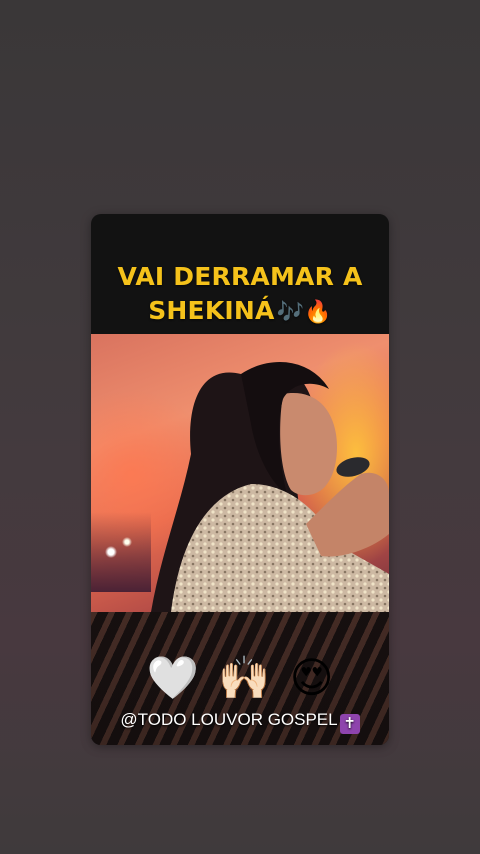 This screenshot has height=854, width=480. I want to click on account-handle: @TODO LOUVOR GOSPEL ✝, so click(240, 721).